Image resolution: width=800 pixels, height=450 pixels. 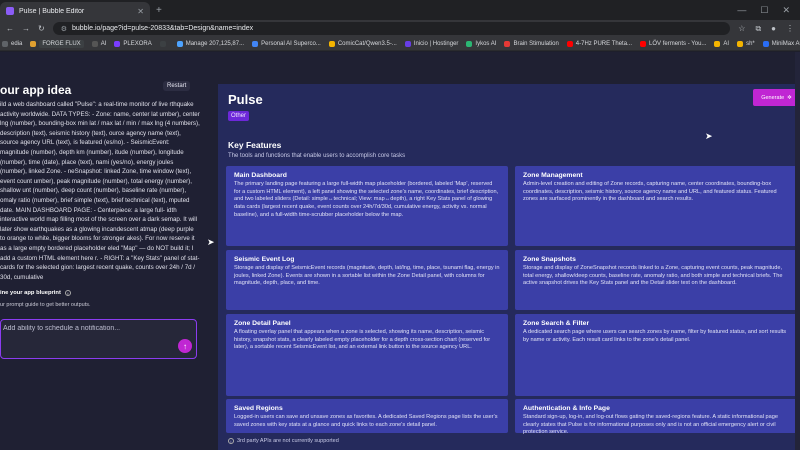 I want to click on blueprint-heading: ine your app blueprint i, so click(x=35, y=293).